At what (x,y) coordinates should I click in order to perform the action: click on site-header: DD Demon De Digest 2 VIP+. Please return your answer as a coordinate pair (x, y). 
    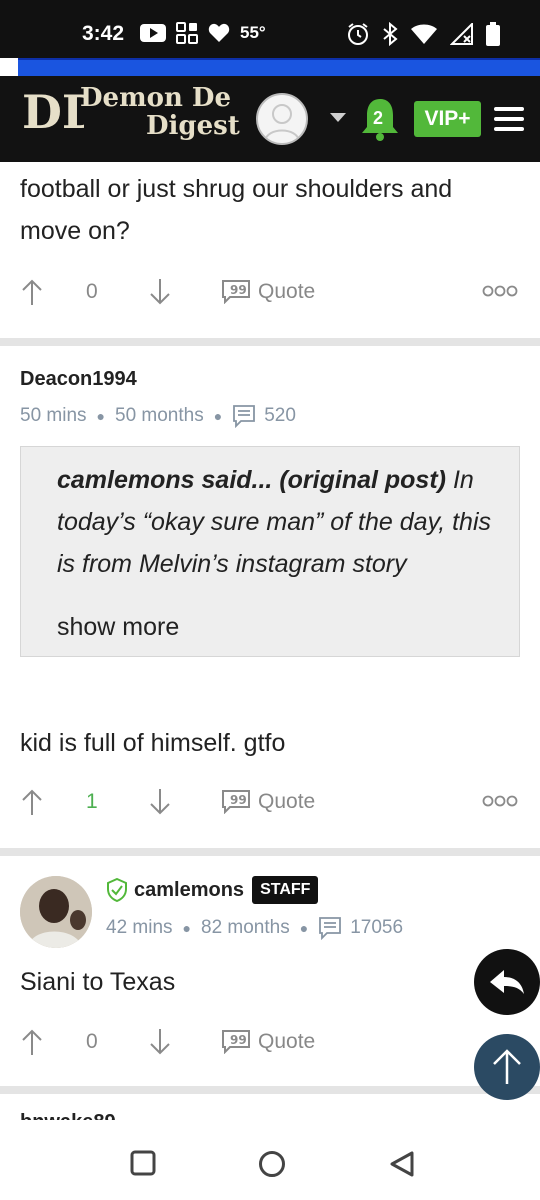
    Looking at the image, I should click on (270, 119).